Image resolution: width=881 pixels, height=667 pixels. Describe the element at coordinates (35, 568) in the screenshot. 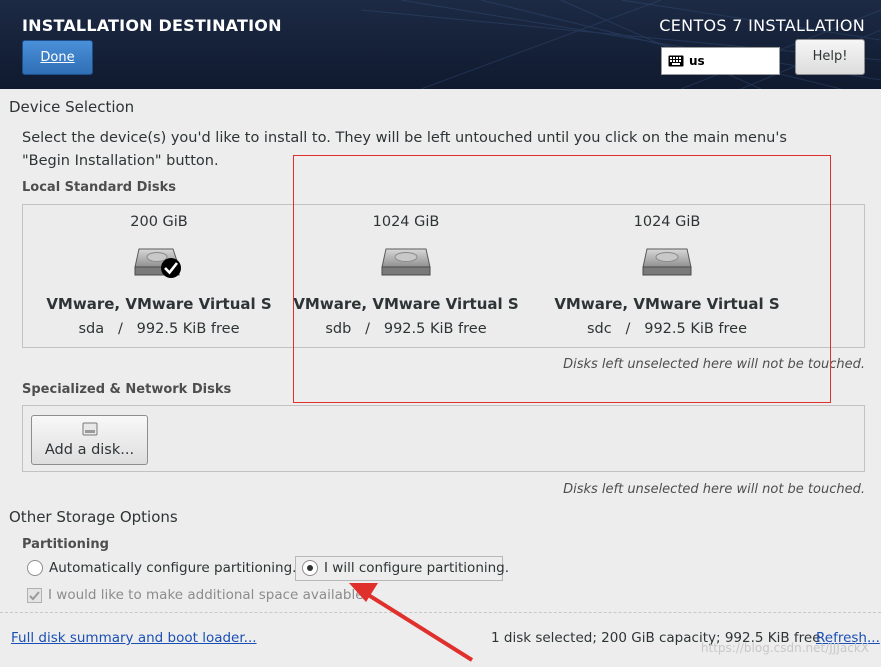

I see `radio-auto` at that location.